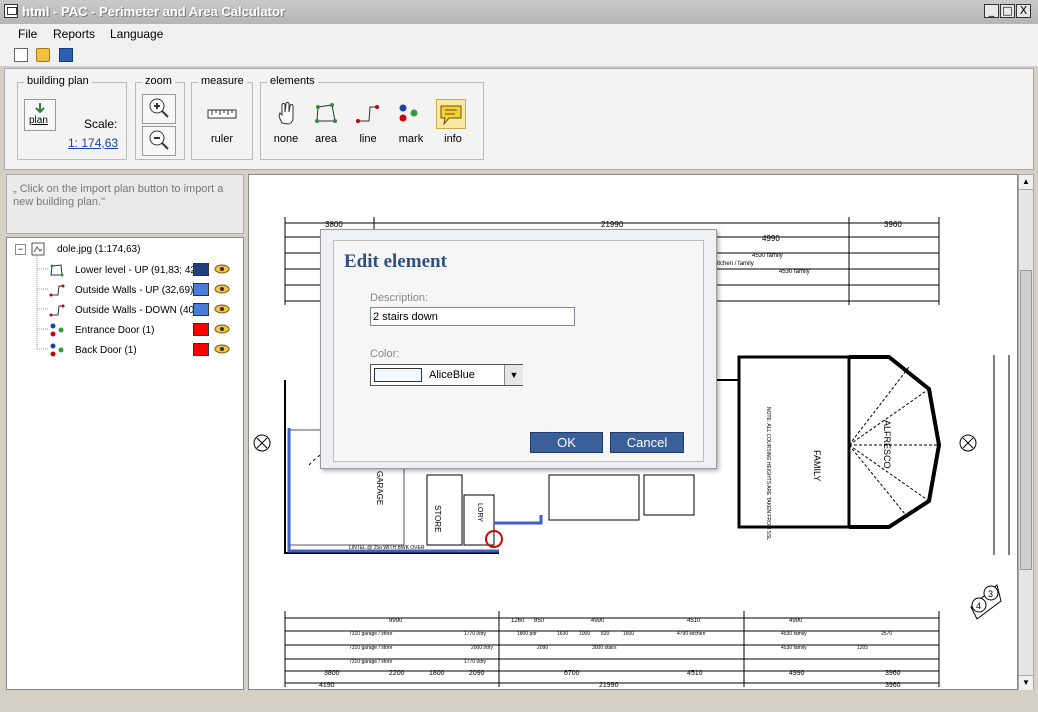 This screenshot has height=712, width=1038. Describe the element at coordinates (472, 316) in the screenshot. I see `description-input` at that location.